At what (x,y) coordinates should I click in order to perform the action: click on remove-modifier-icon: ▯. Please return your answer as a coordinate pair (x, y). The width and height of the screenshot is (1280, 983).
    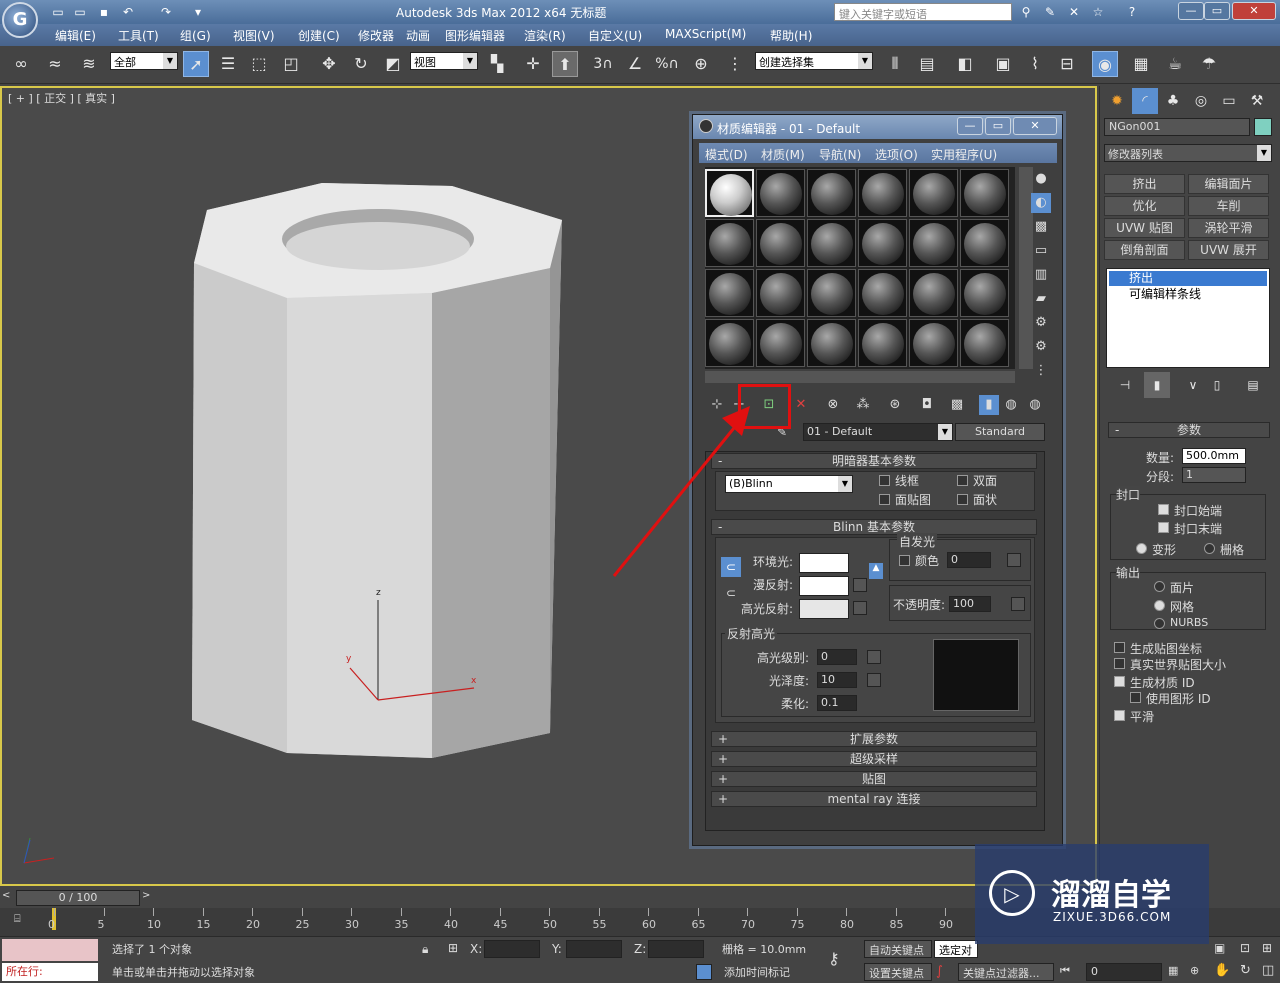
    Looking at the image, I should click on (1217, 385).